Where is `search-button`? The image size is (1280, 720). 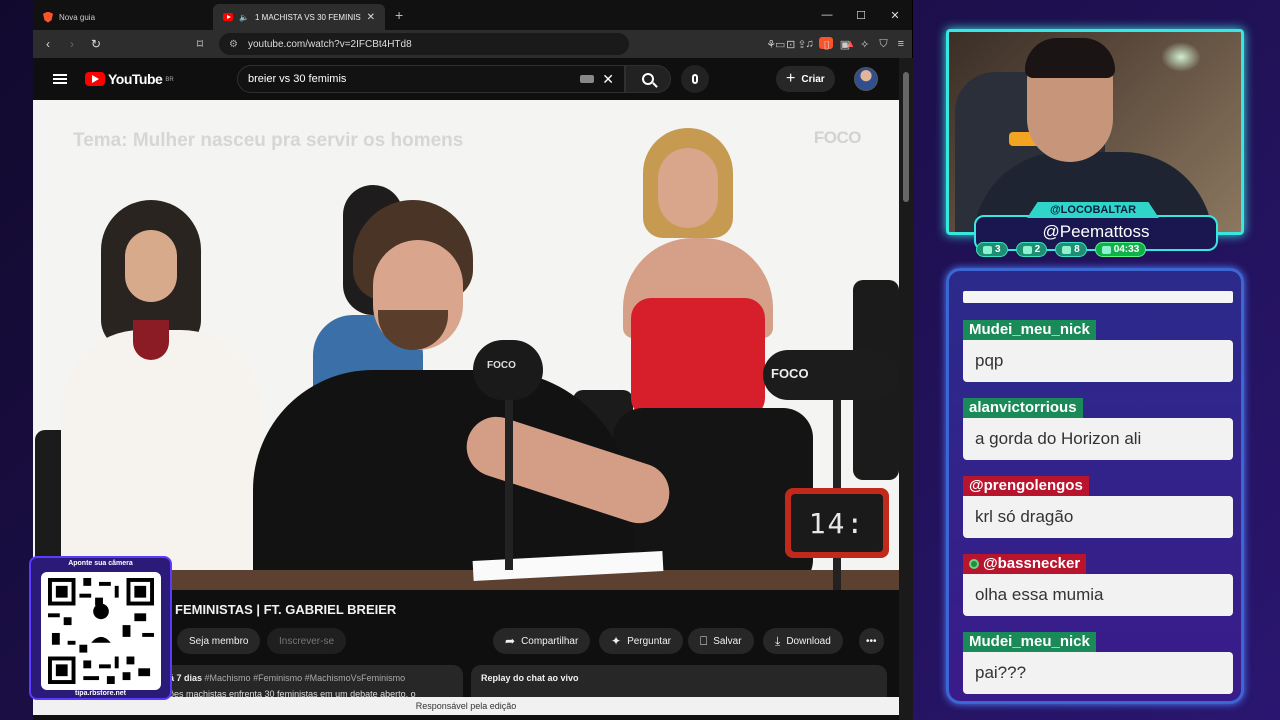 search-button is located at coordinates (648, 79).